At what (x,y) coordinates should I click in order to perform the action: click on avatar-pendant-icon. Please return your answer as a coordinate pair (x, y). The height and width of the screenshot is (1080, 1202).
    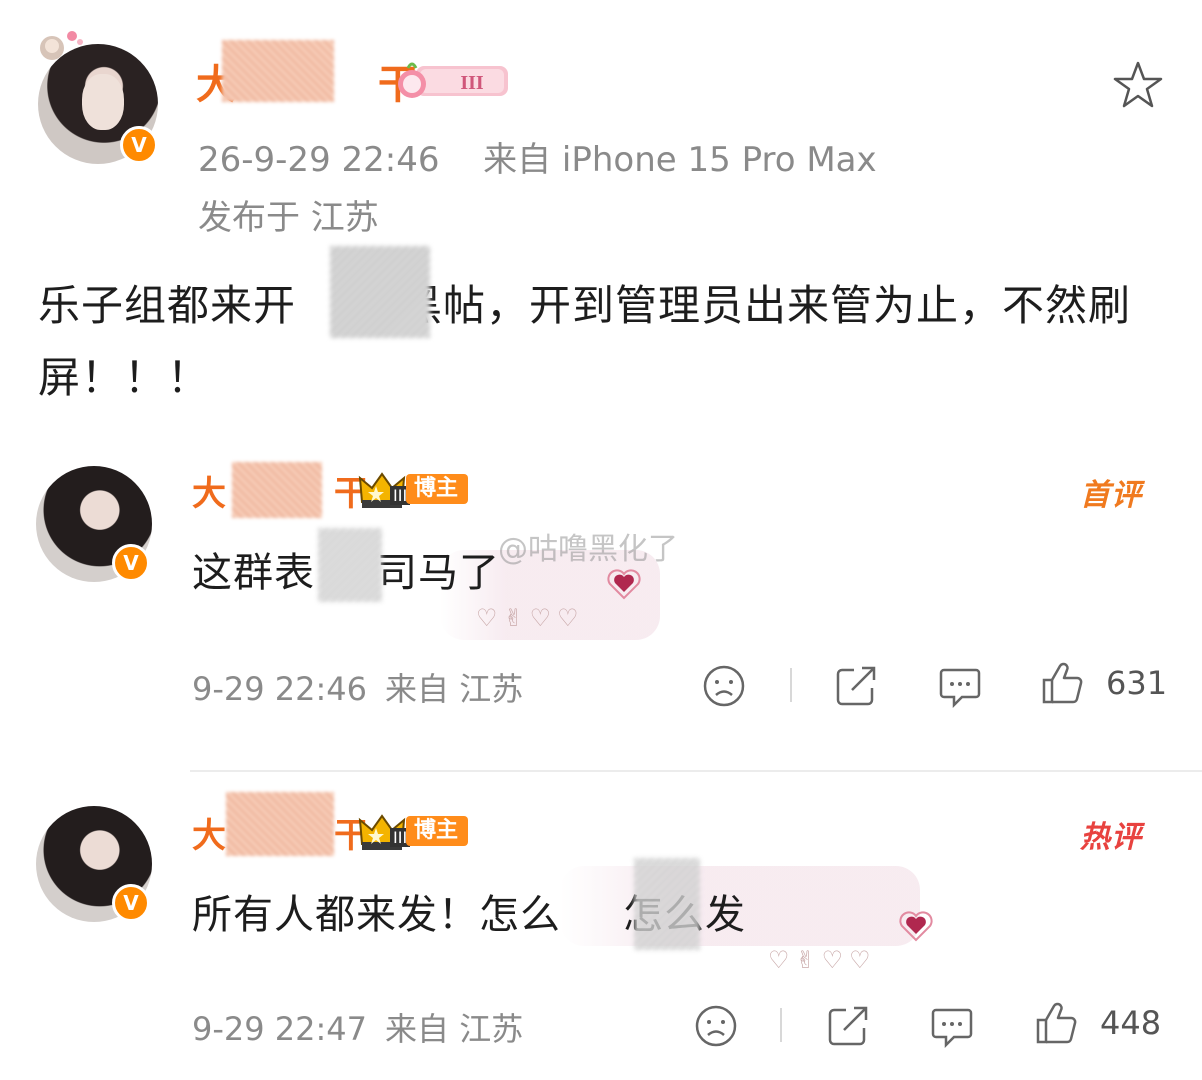
    Looking at the image, I should click on (61, 45).